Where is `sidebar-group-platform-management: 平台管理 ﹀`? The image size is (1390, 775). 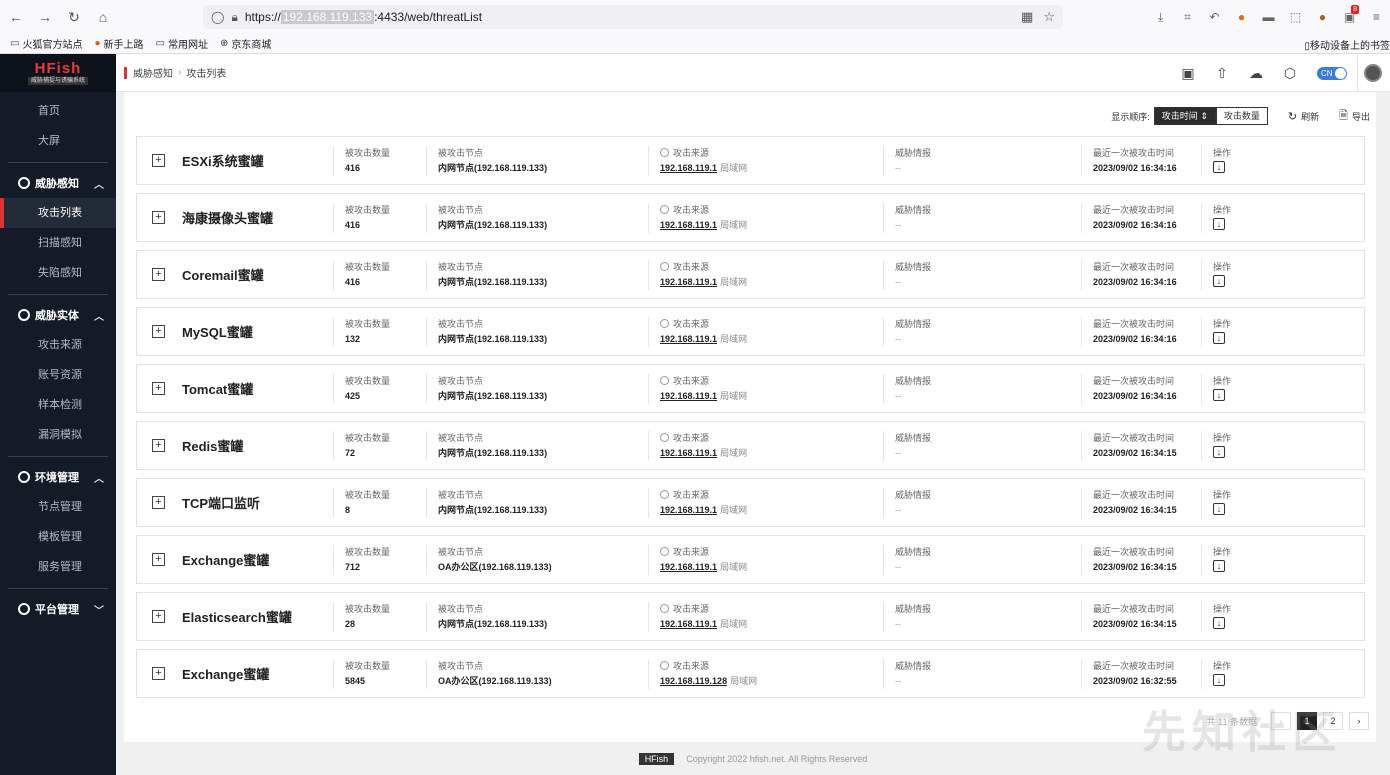 sidebar-group-platform-management: 平台管理 ﹀ is located at coordinates (58, 609).